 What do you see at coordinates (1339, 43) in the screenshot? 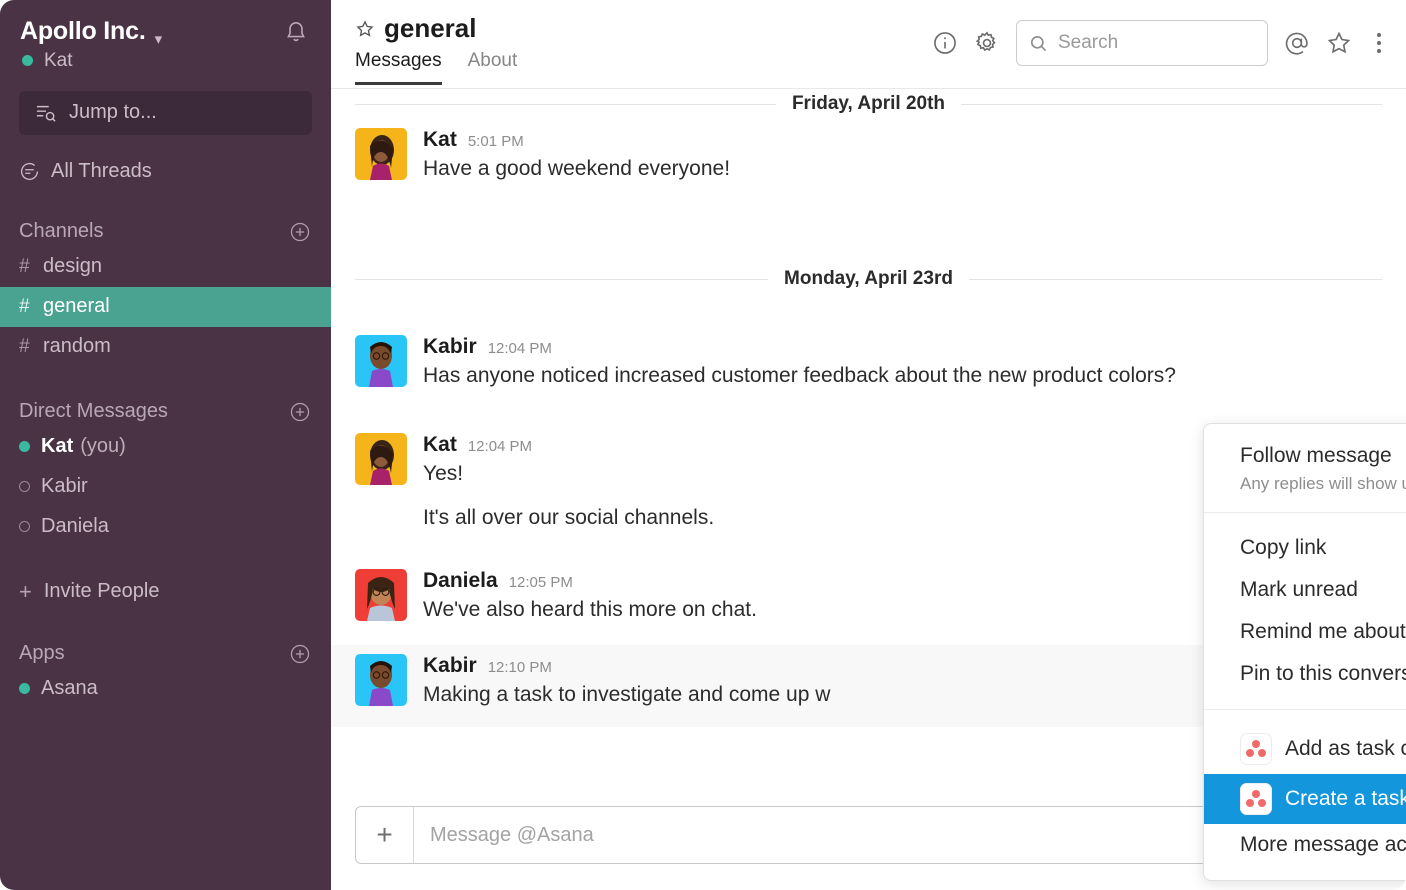
I see `star-icon` at bounding box center [1339, 43].